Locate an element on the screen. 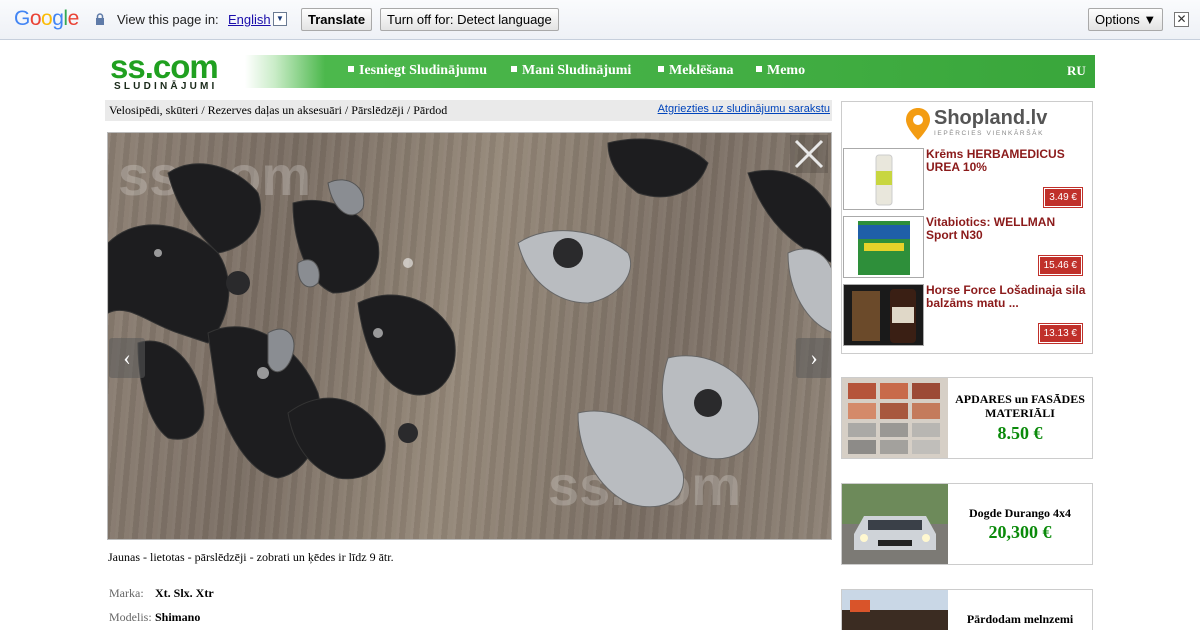 This screenshot has width=1200, height=630. ad-title: Pārdodam melnzemi is located at coordinates (1020, 619).